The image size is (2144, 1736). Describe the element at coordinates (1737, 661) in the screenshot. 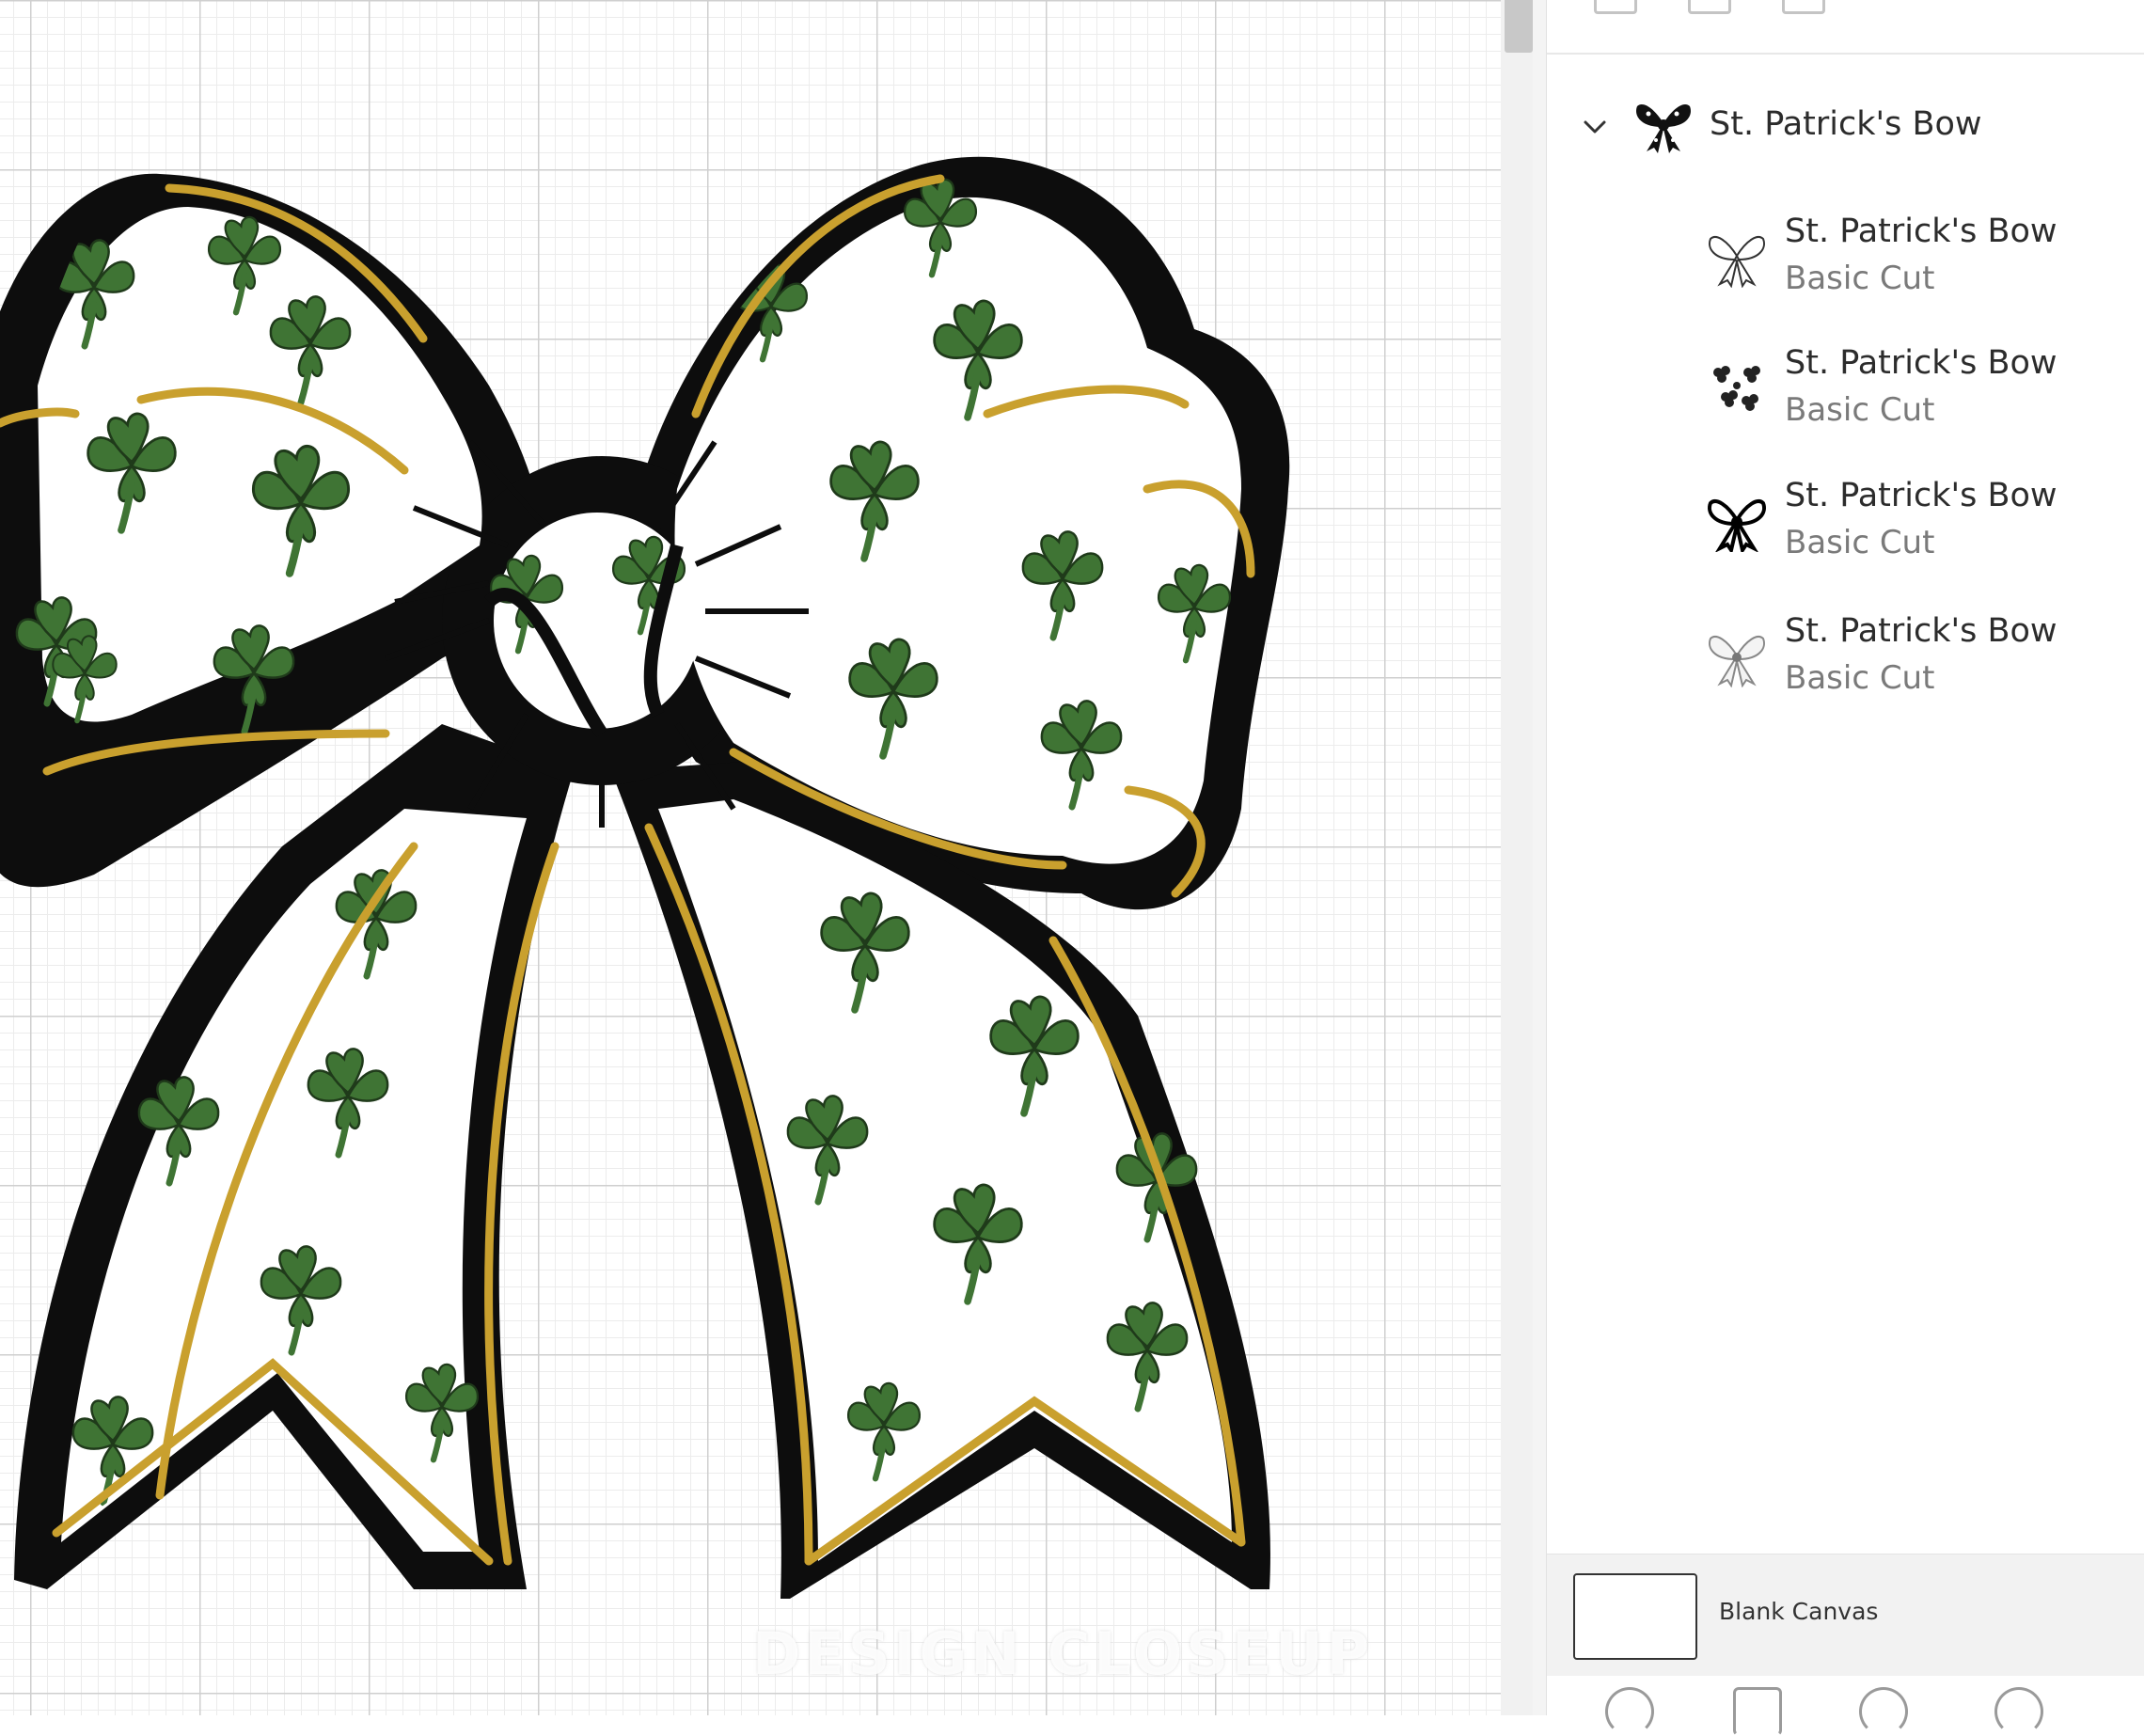

I see `bow-gold-thumbnail-icon` at that location.